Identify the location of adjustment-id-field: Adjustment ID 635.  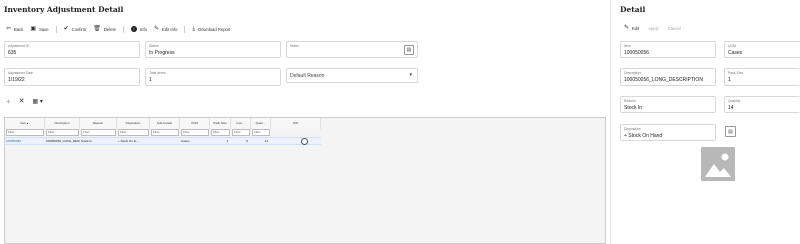
(72, 49).